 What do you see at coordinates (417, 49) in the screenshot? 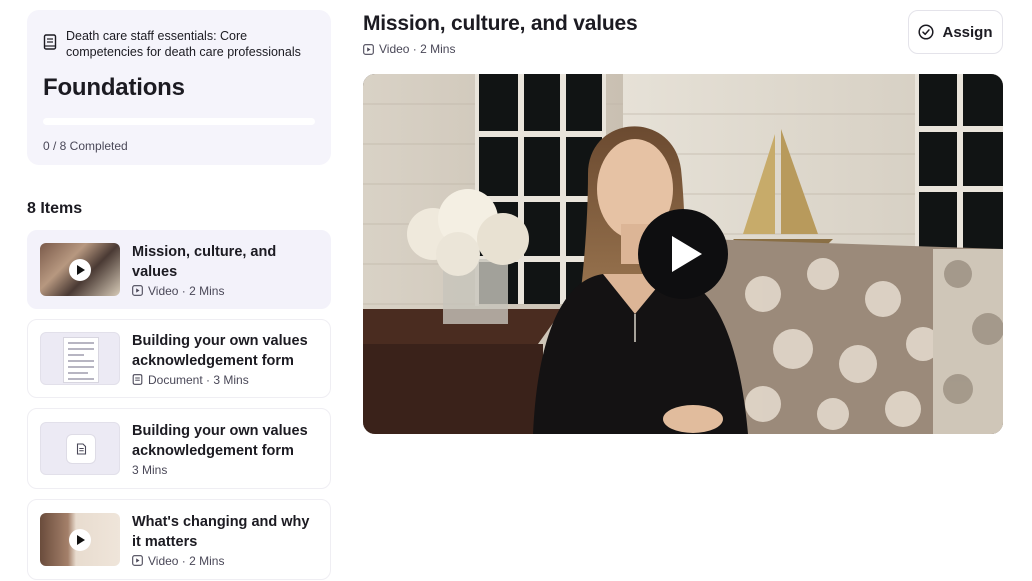
I see `page-meta-text: Video · 2 Mins` at bounding box center [417, 49].